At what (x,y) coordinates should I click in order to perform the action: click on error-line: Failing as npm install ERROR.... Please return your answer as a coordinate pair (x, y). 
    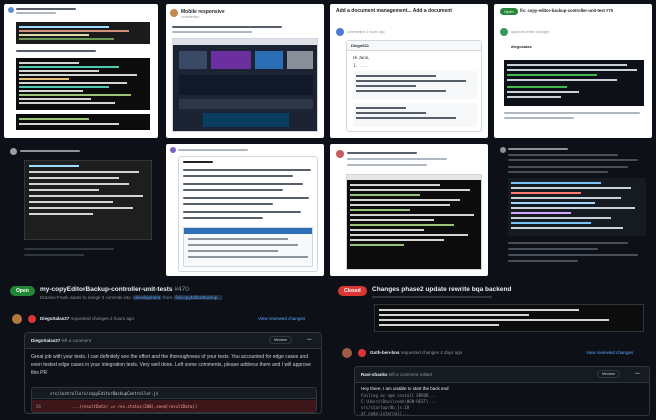
    Looking at the image, I should click on (398, 395).